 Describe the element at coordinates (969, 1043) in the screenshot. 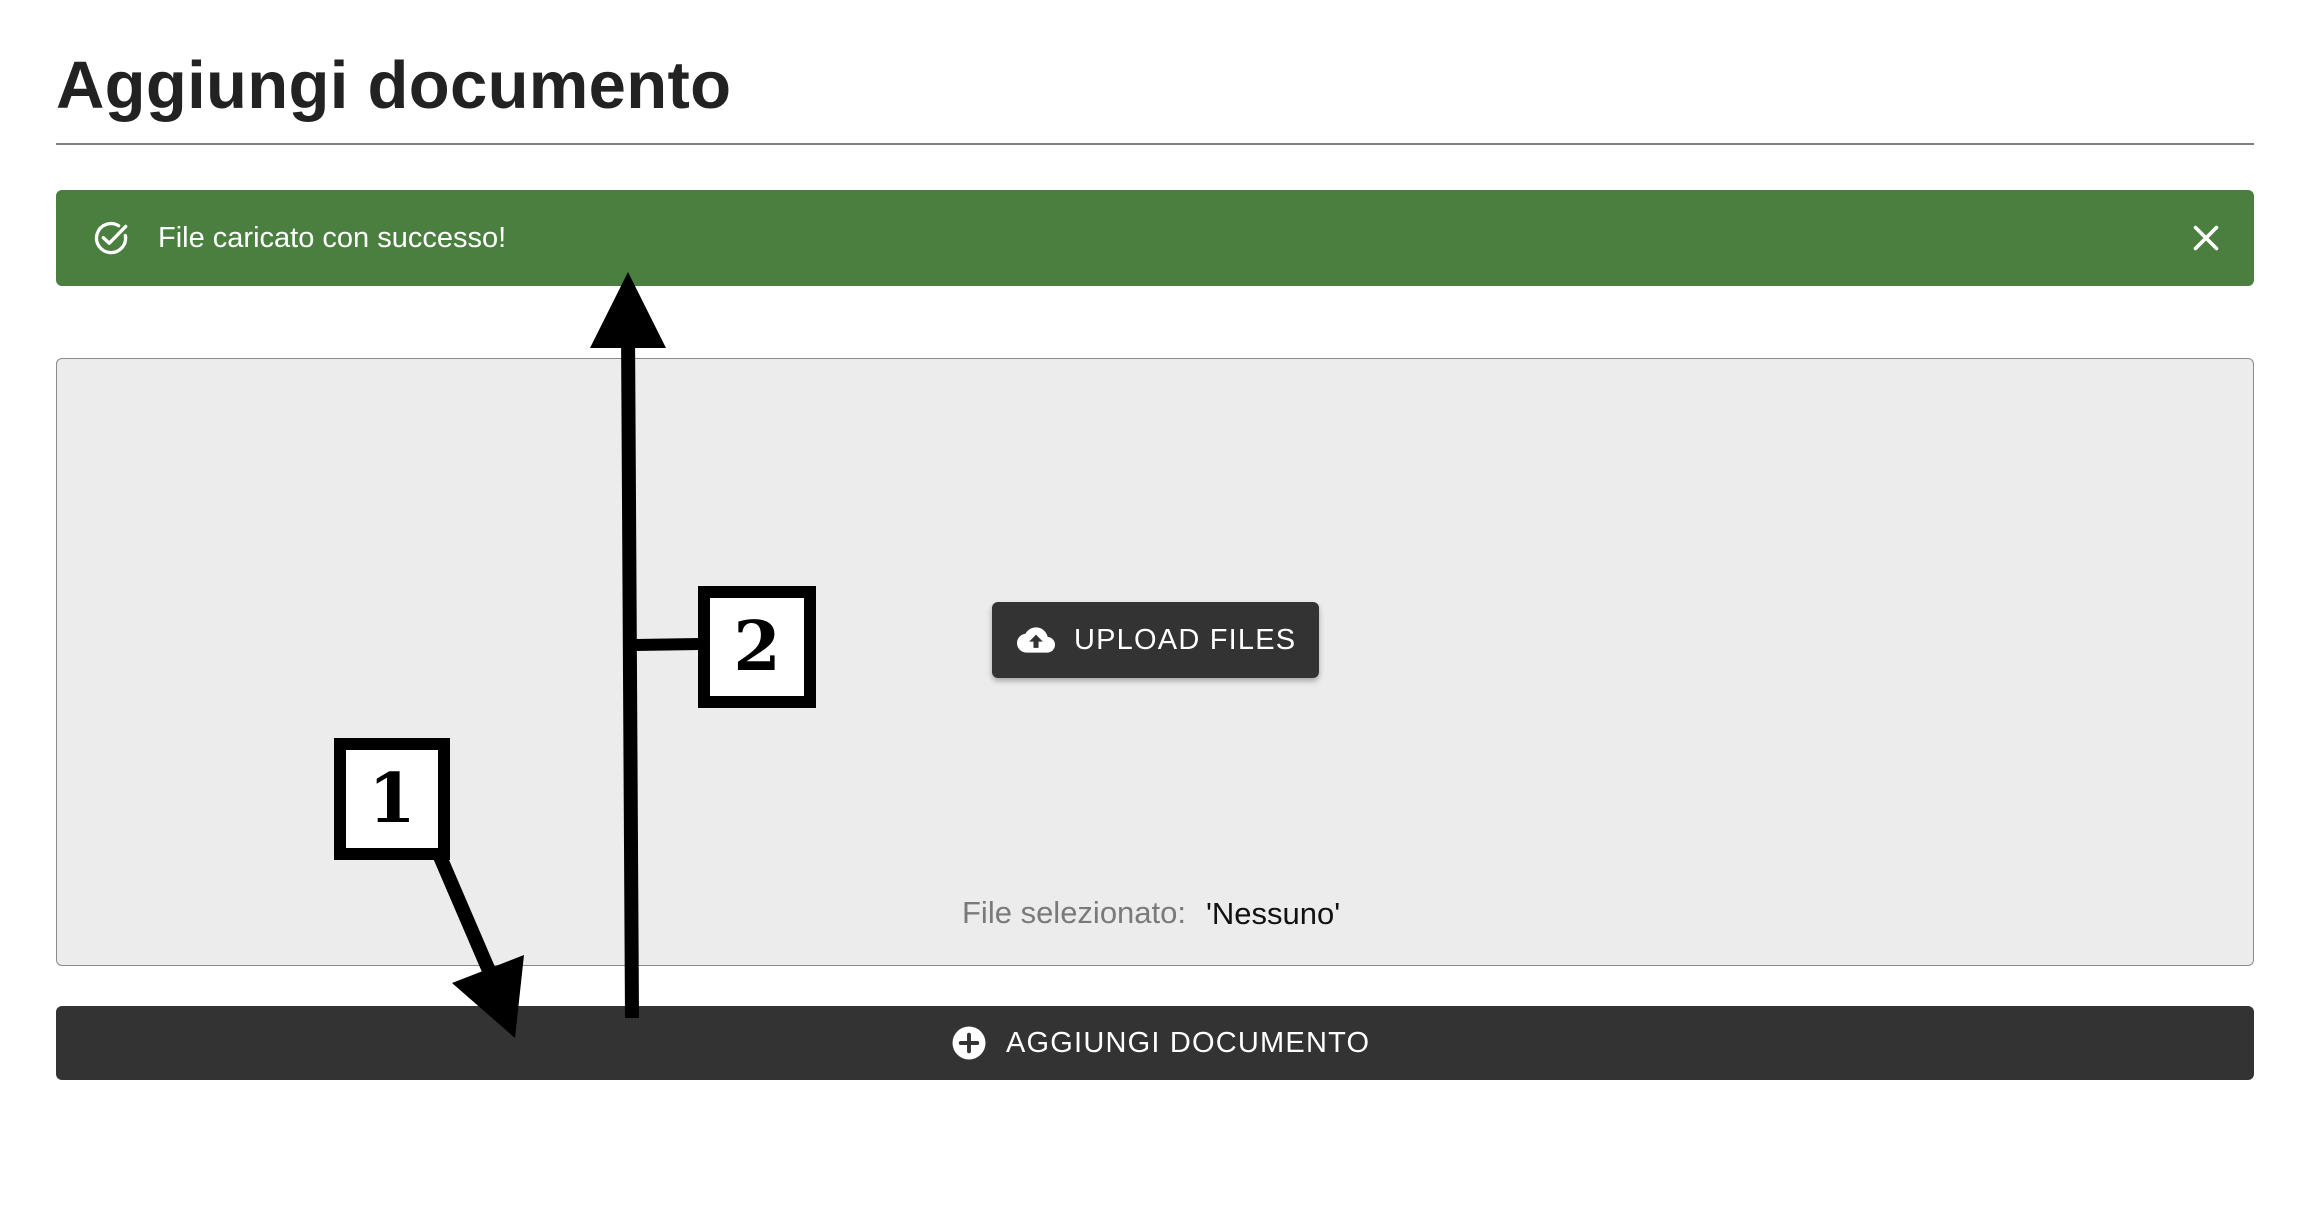

I see `plus-circle-icon` at that location.